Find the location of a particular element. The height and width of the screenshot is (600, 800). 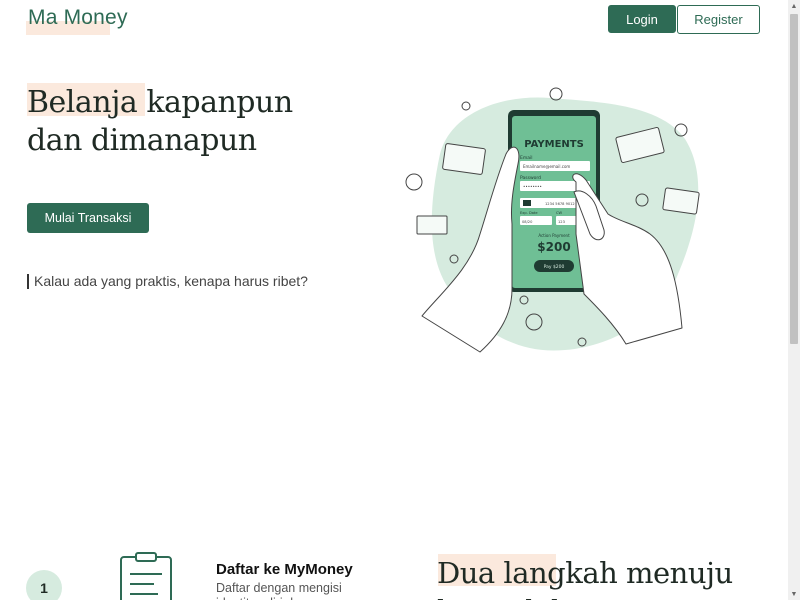

cvv-label: CW is located at coordinates (559, 213).